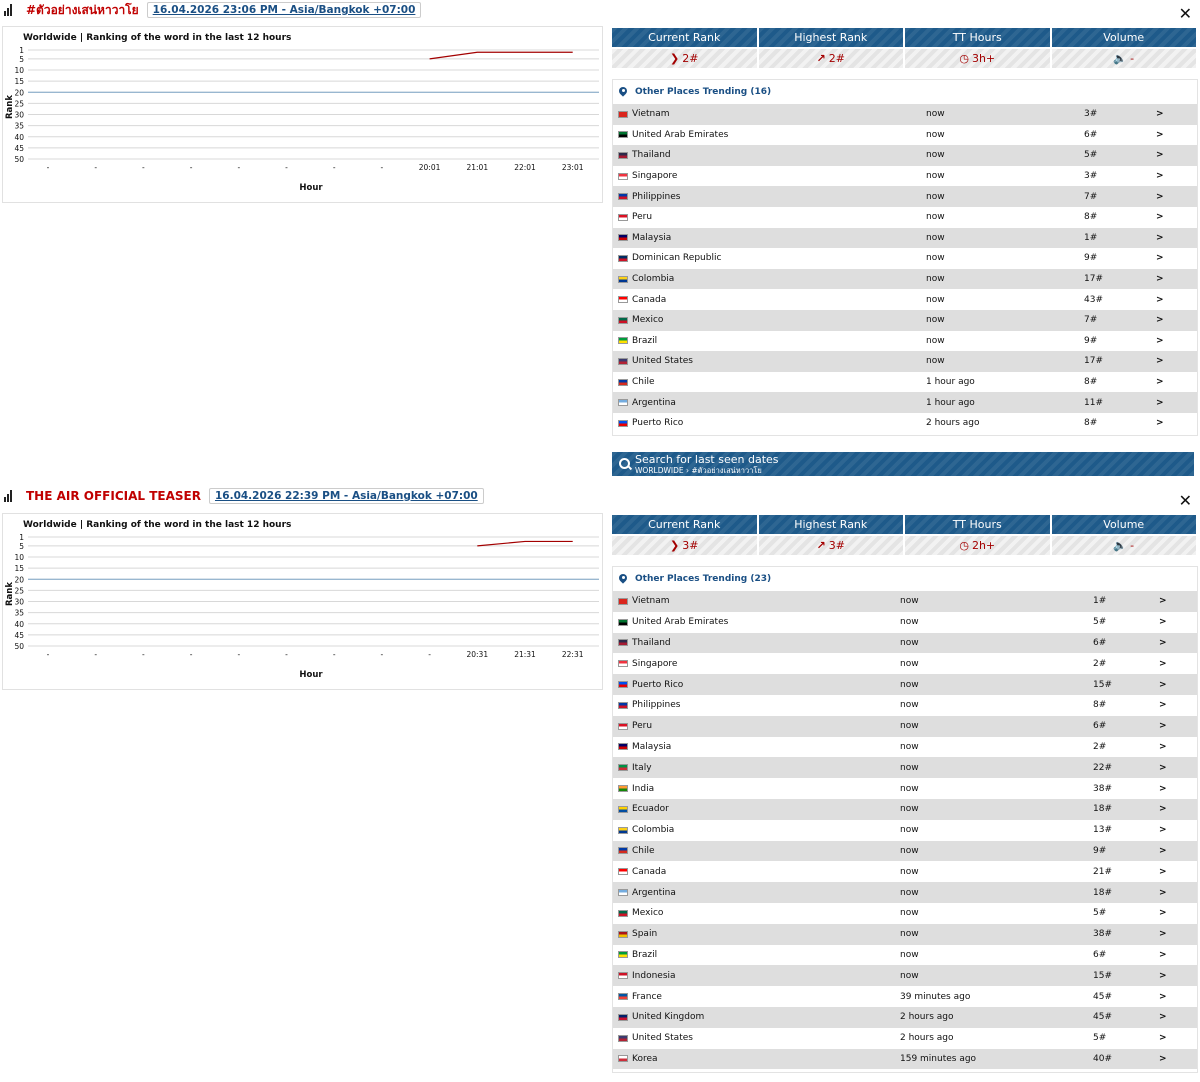  What do you see at coordinates (905, 622) in the screenshot?
I see `place-row-united-arab-emirates: United Arab Emirates now 5# >` at bounding box center [905, 622].